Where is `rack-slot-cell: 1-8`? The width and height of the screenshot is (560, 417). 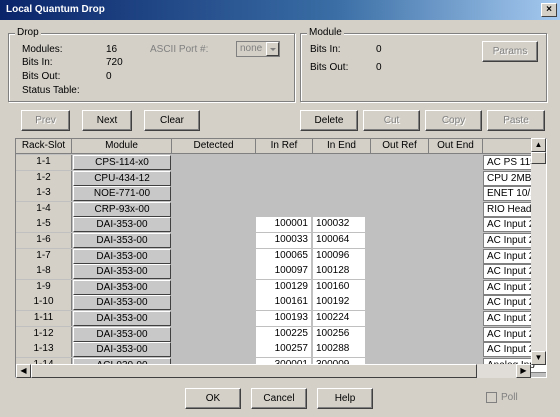 rack-slot-cell: 1-8 is located at coordinates (44, 272).